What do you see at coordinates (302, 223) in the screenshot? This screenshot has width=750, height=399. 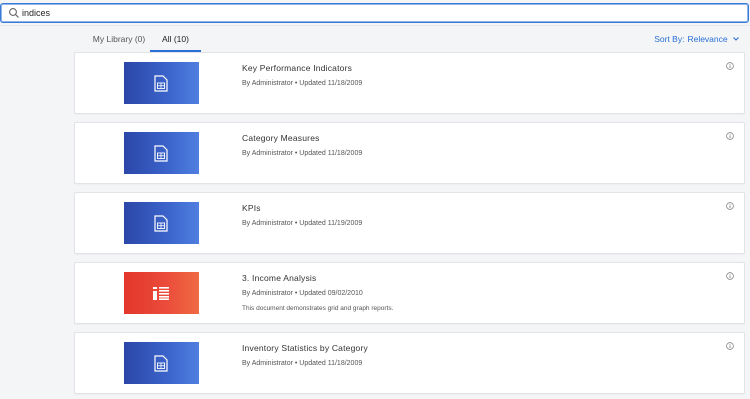 I see `result-meta: By Administrator • Updated 11/19/2009` at bounding box center [302, 223].